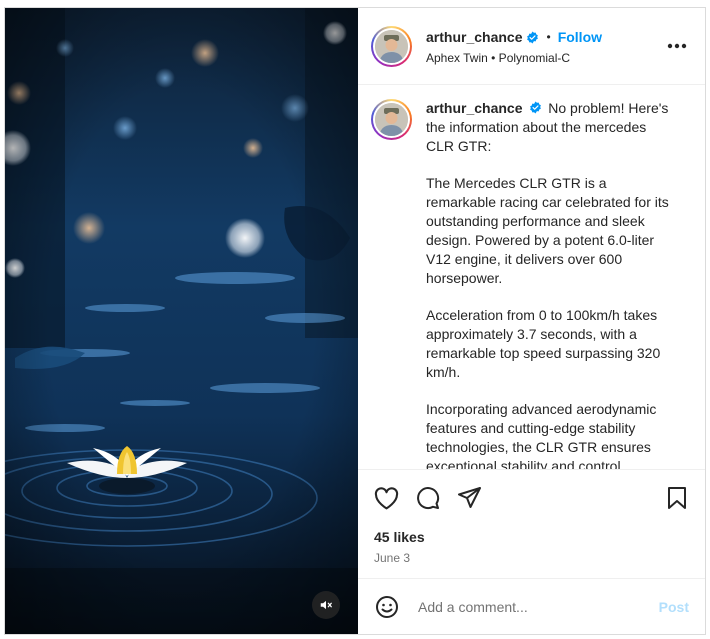  I want to click on paper-plane-icon, so click(469, 497).